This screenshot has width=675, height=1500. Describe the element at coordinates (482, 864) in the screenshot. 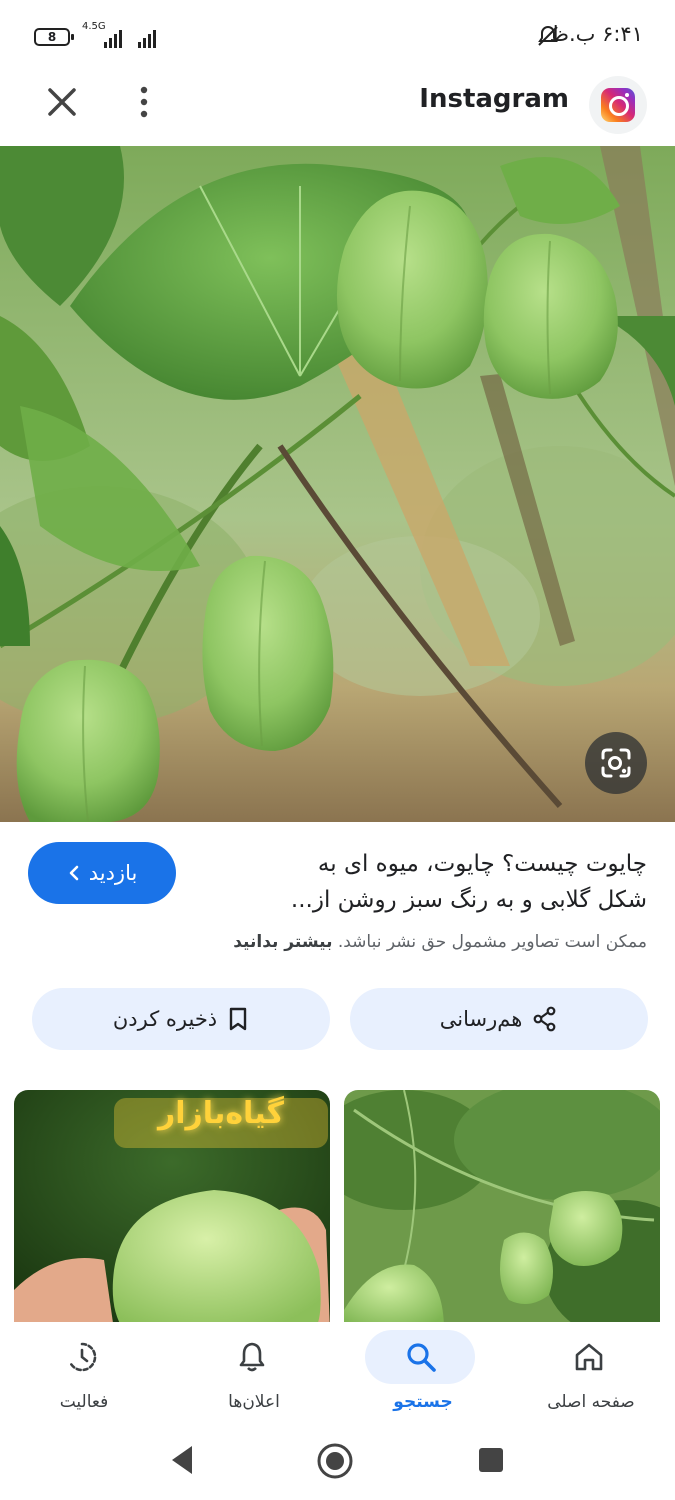

I see `caption-line-1: چایوت چیست؟ چایوت، میوه ای به` at that location.